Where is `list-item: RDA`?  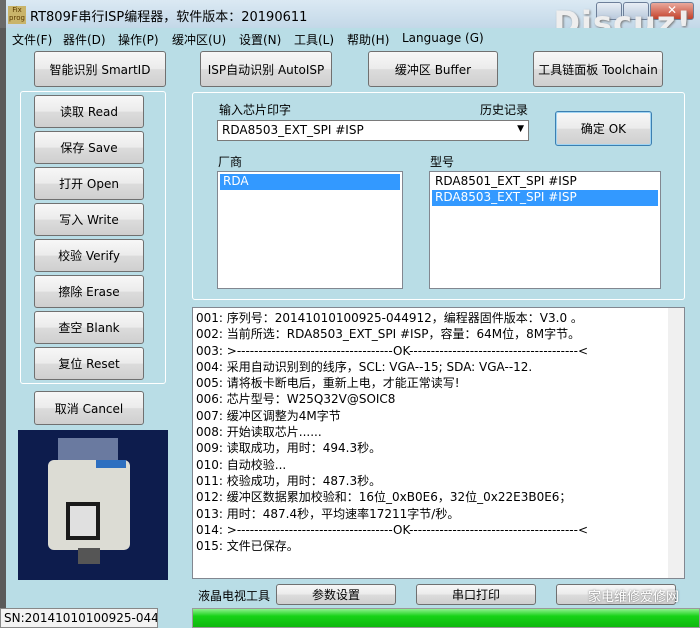
list-item: RDA is located at coordinates (310, 182).